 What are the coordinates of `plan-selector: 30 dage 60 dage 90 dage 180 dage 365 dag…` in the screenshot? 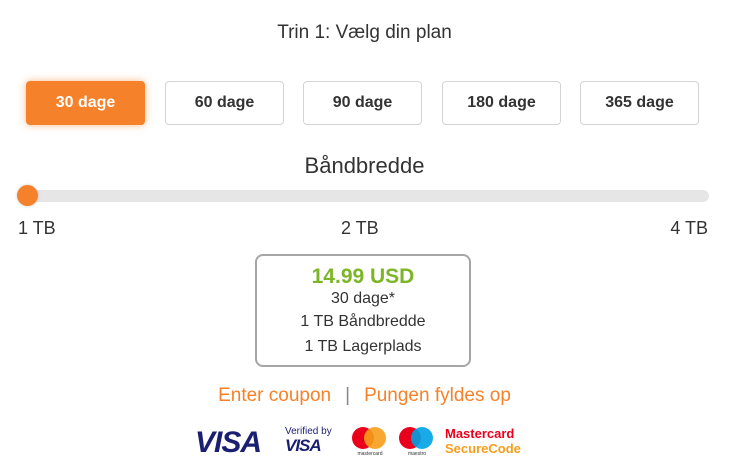 It's located at (362, 103).